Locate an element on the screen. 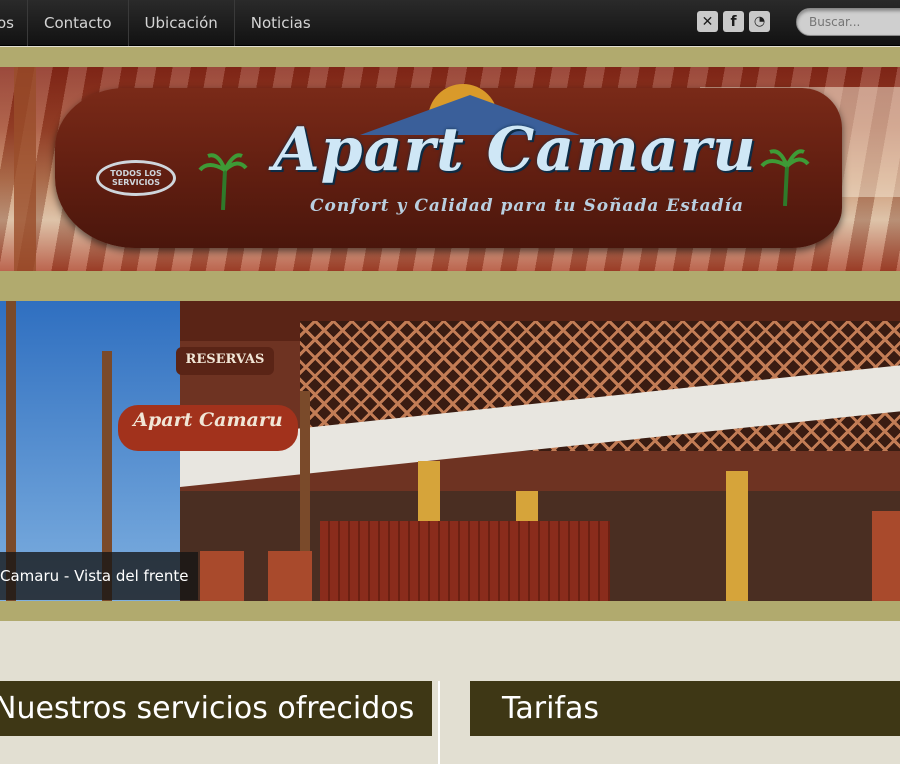 Image resolution: width=900 pixels, height=764 pixels. services-badge: TODOS LOS SERVICIOS is located at coordinates (136, 178).